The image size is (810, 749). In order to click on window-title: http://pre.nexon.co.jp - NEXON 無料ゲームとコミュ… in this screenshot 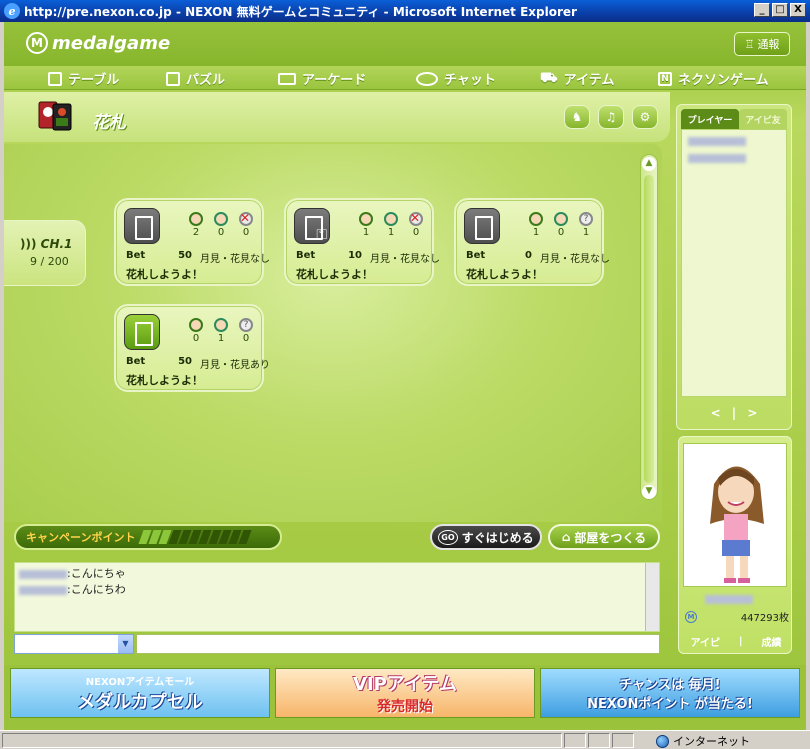, I will do `click(300, 11)`.